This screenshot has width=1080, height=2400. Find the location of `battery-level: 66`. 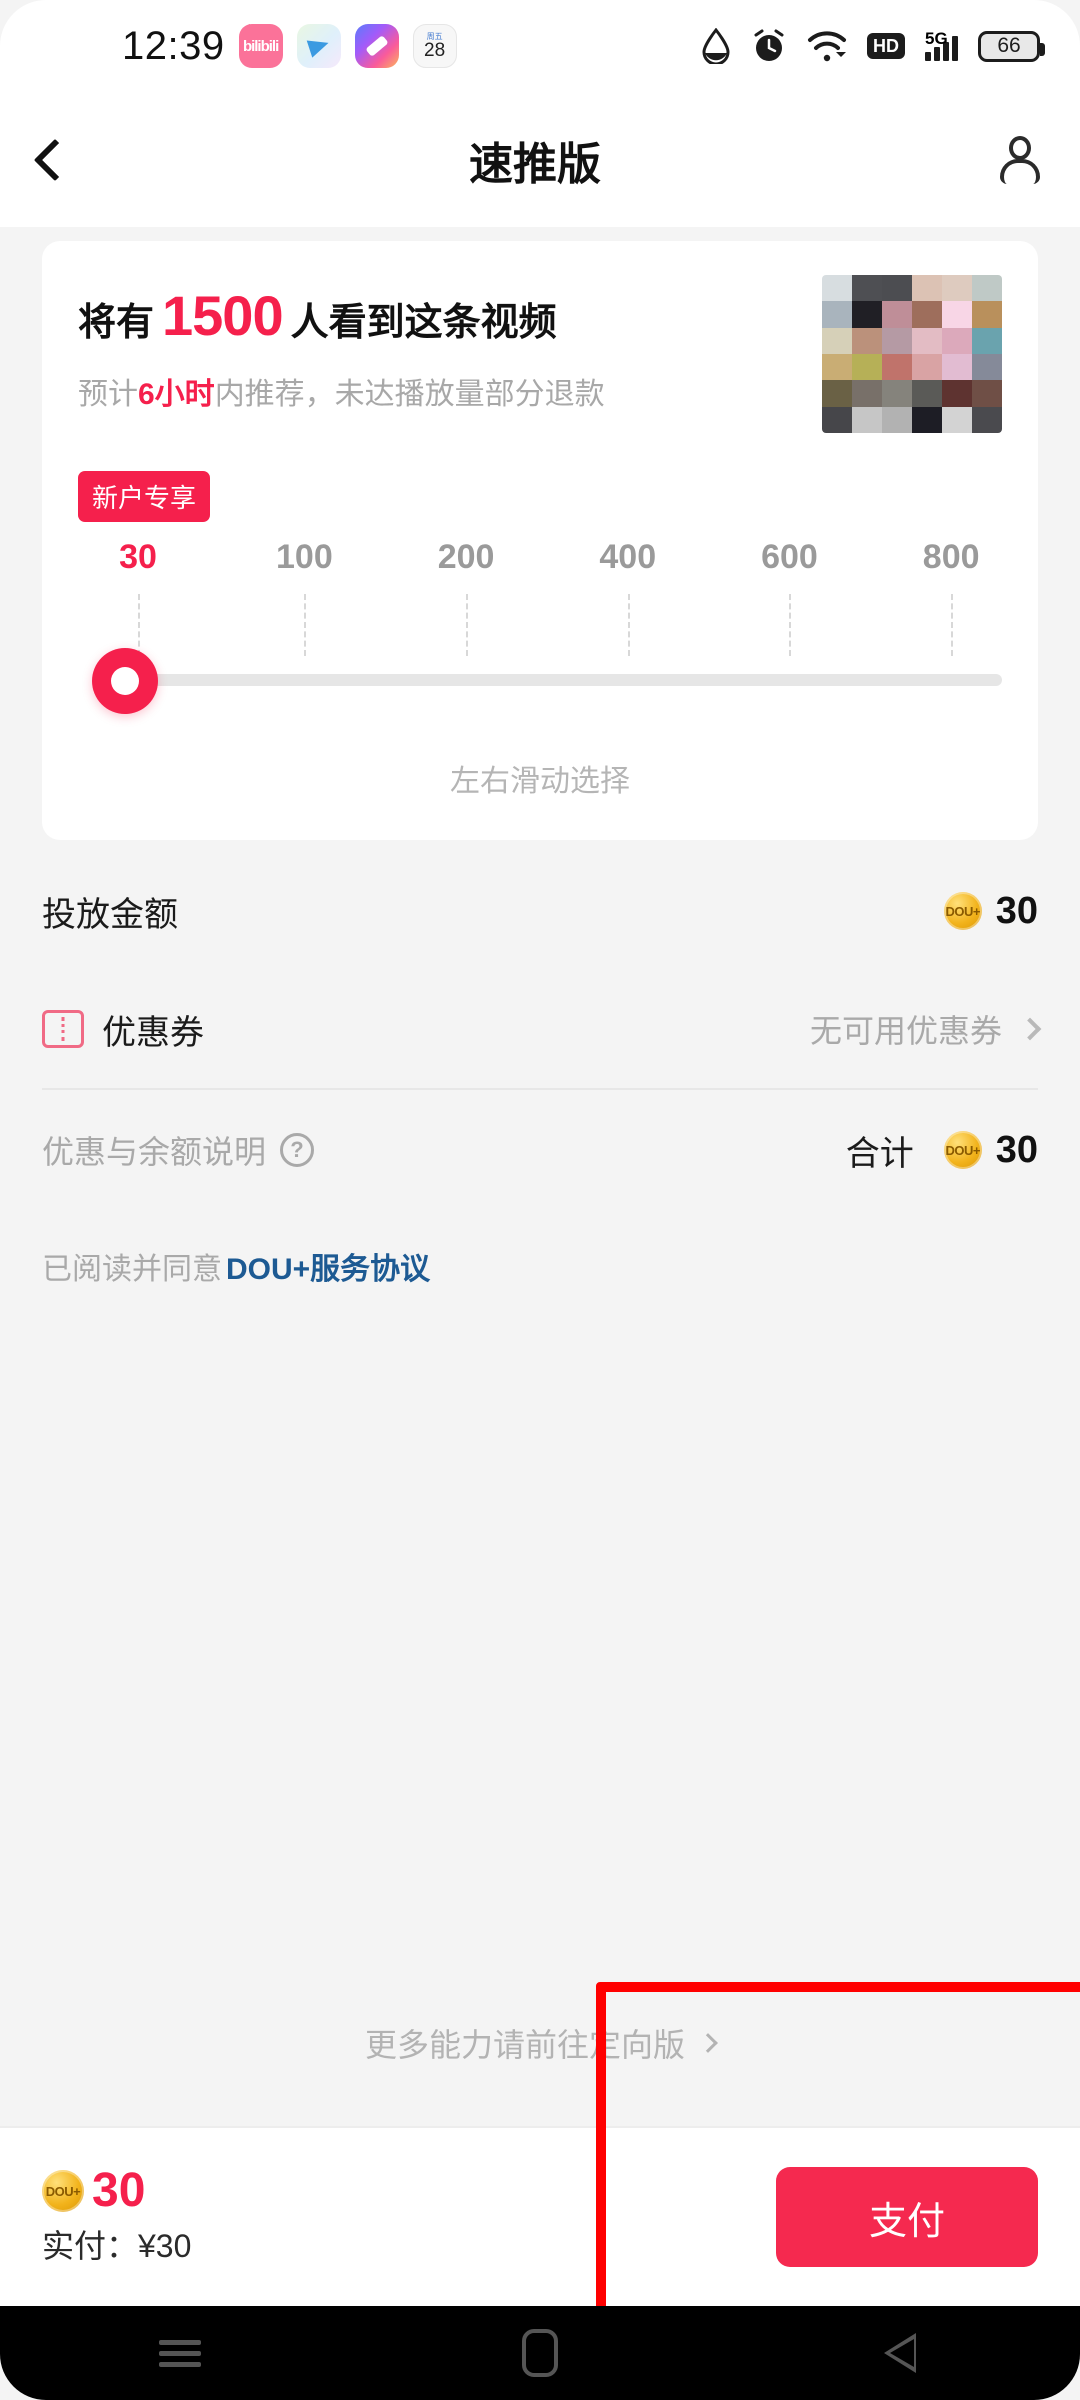

battery-level: 66 is located at coordinates (1009, 45).